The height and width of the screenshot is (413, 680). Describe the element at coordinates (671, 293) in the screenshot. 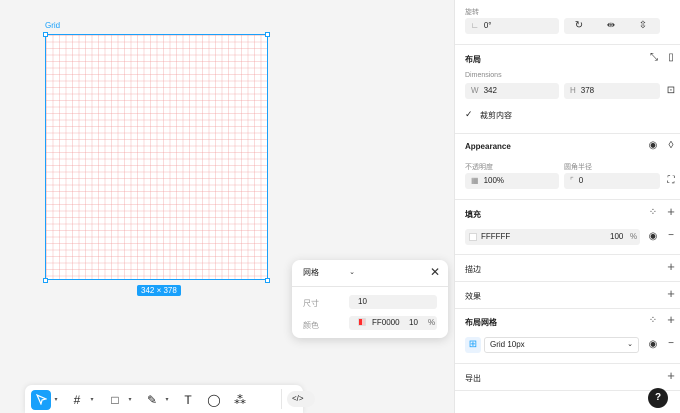

I see `add-effect-icon: +` at that location.